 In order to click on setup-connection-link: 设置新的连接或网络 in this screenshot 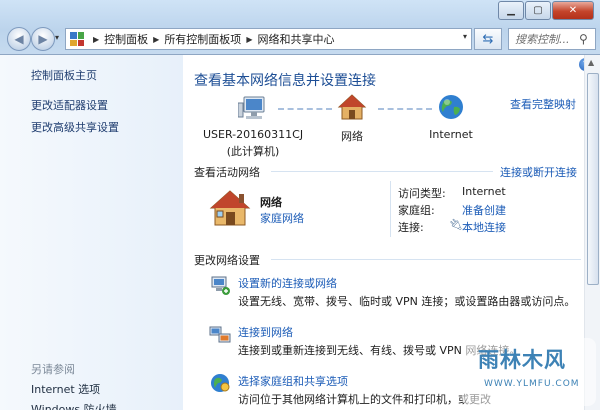, I will do `click(287, 283)`.